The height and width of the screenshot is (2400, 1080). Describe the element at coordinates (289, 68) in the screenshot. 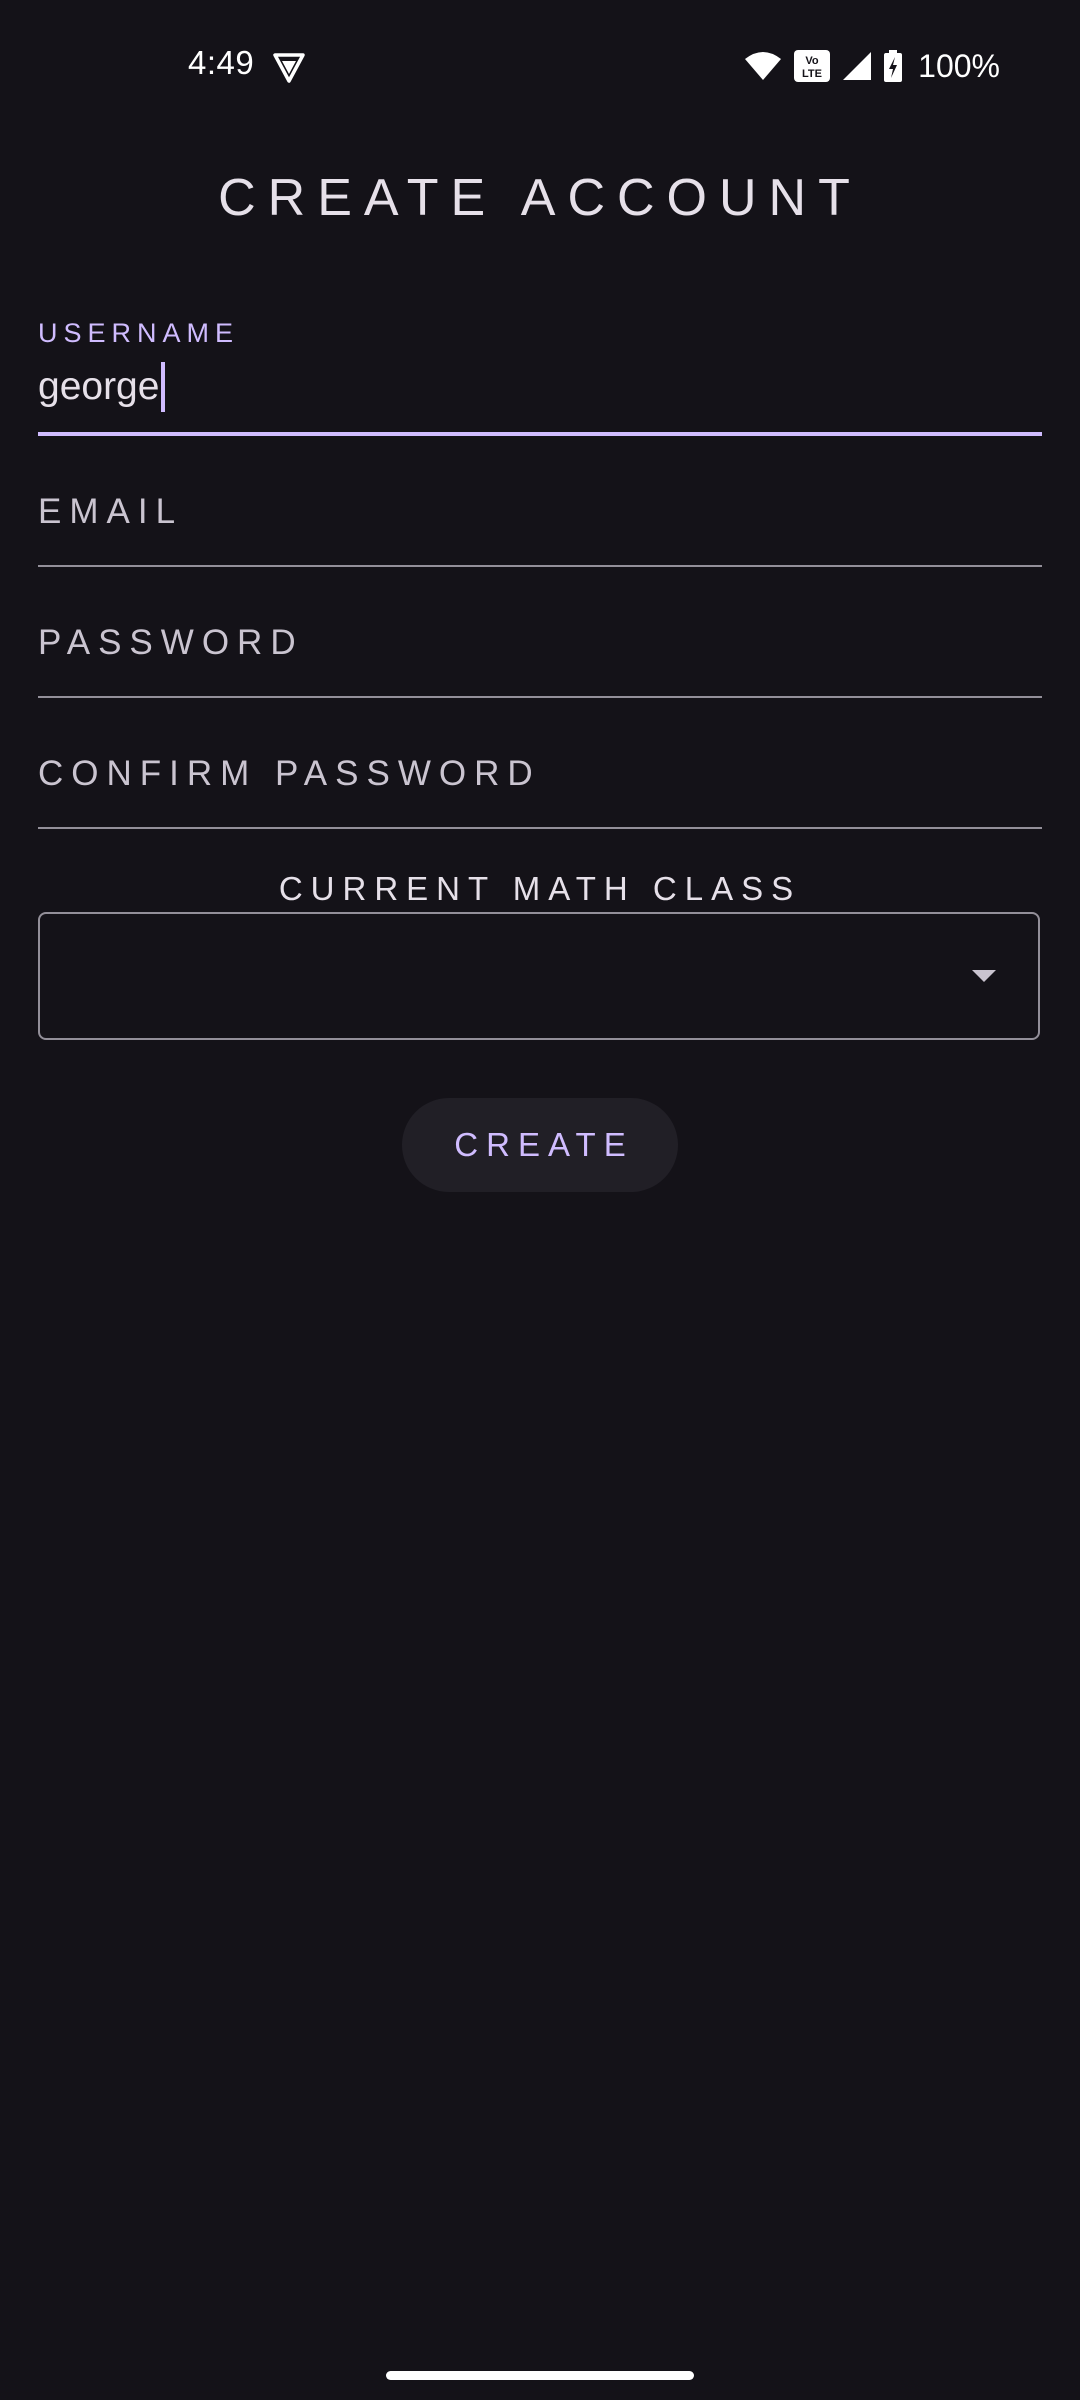

I see `vpn-shield-icon` at that location.